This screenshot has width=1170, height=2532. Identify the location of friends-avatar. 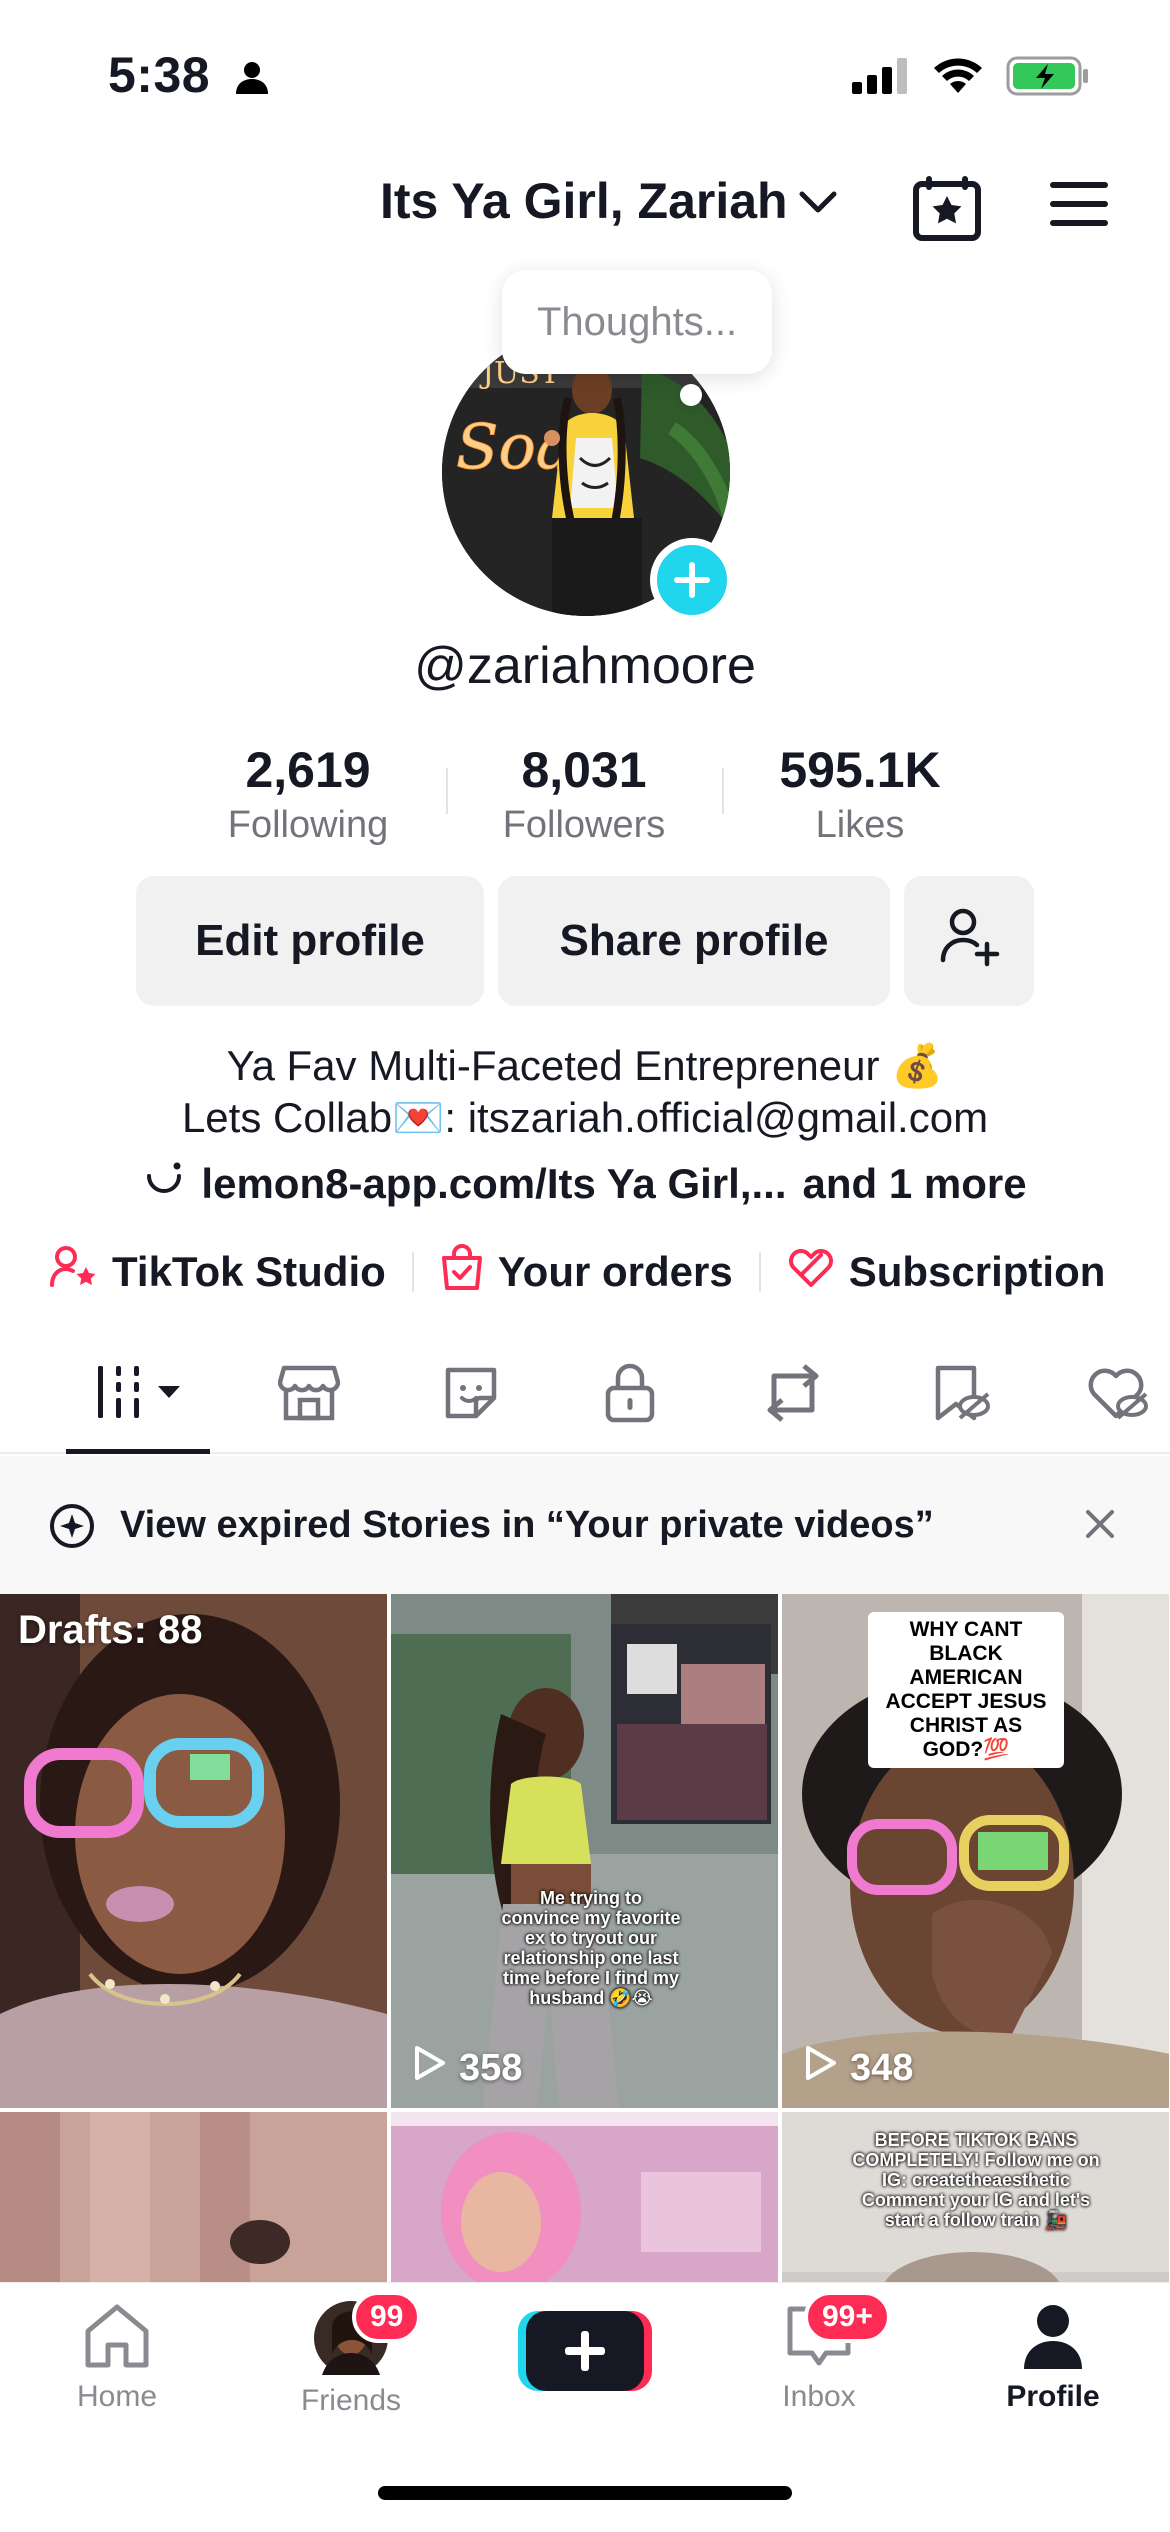
(351, 2340).